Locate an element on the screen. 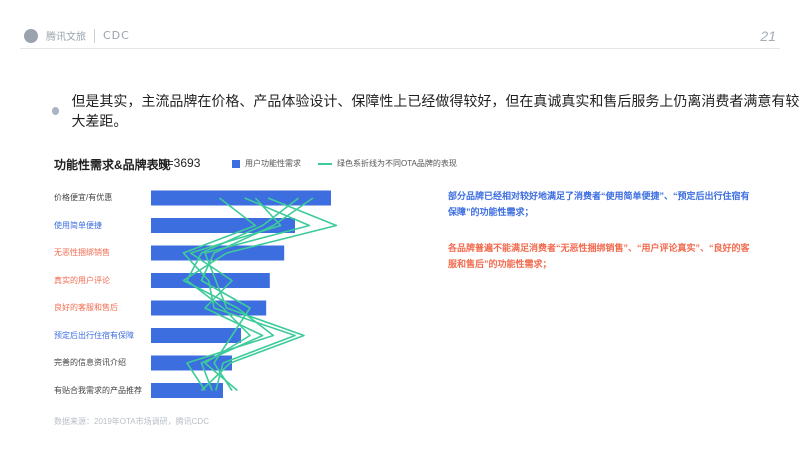  bars-group is located at coordinates (241, 294).